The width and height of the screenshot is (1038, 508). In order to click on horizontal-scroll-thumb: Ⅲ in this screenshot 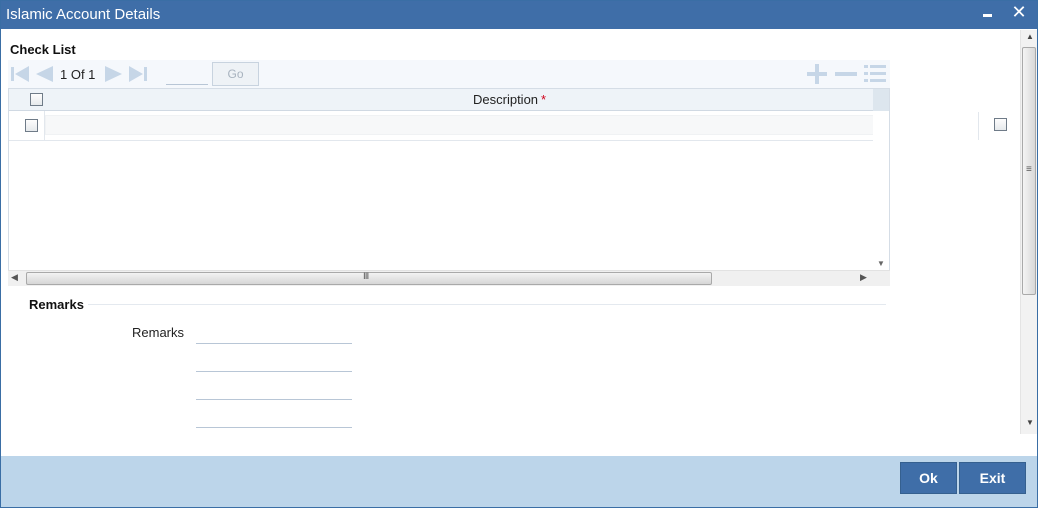, I will do `click(369, 278)`.